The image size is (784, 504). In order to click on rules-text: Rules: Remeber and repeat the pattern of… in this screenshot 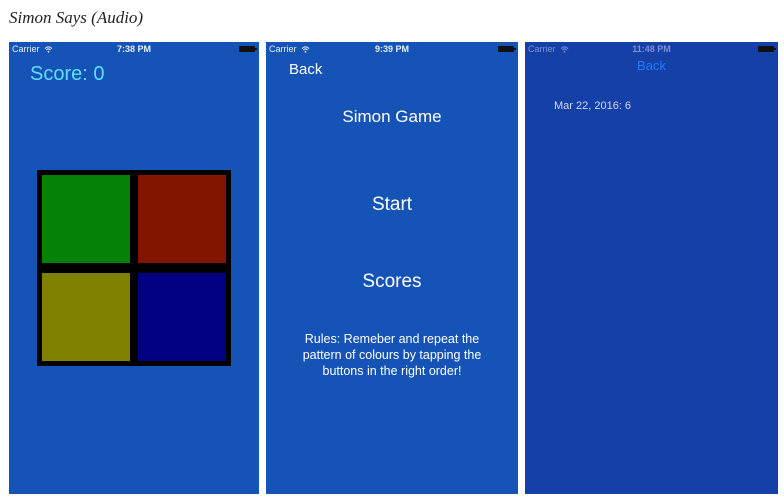, I will do `click(392, 355)`.